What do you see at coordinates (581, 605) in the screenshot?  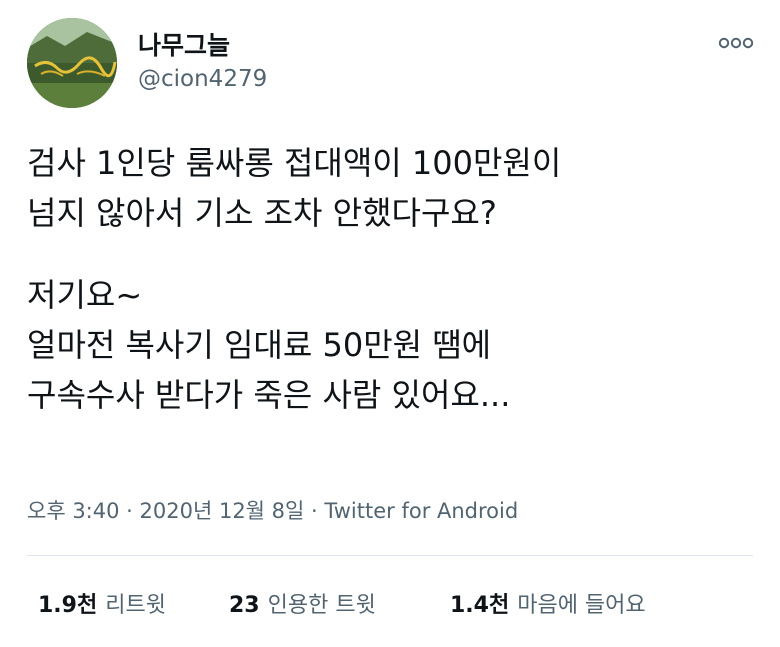 I see `stat-label: 마음에 들어요` at bounding box center [581, 605].